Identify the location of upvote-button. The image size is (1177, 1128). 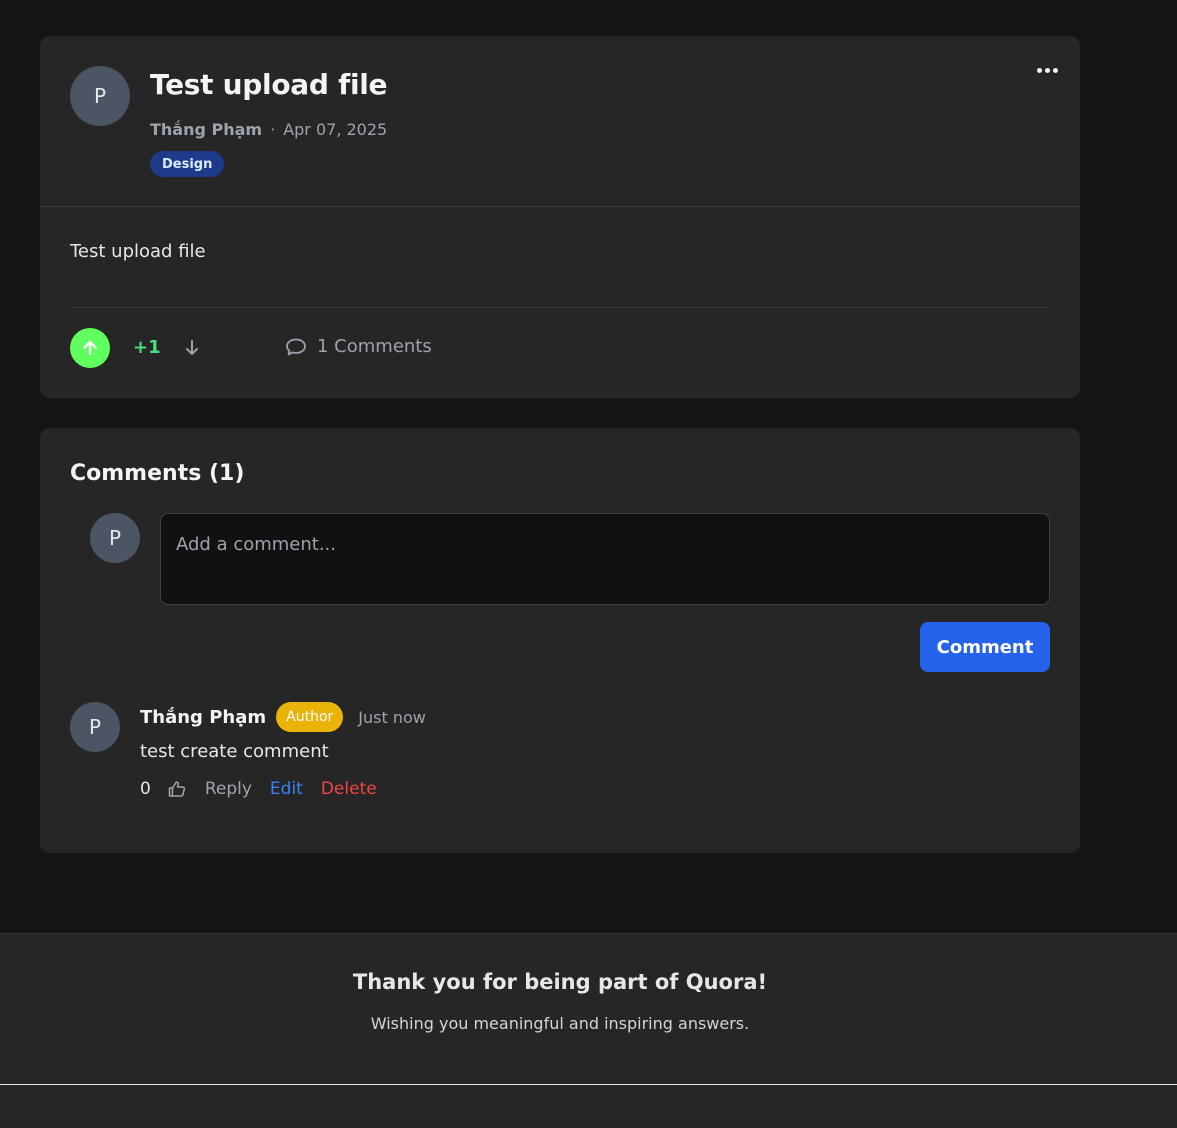
(90, 348).